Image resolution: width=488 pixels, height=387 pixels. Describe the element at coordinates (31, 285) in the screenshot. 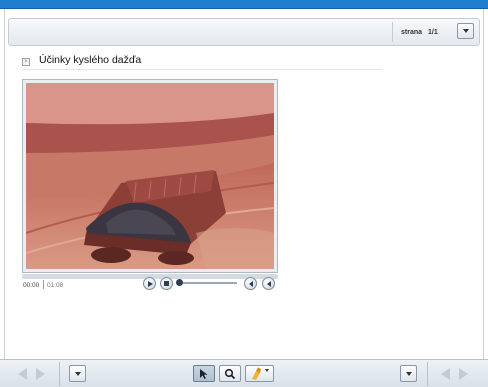

I see `current-time: 00:00` at that location.